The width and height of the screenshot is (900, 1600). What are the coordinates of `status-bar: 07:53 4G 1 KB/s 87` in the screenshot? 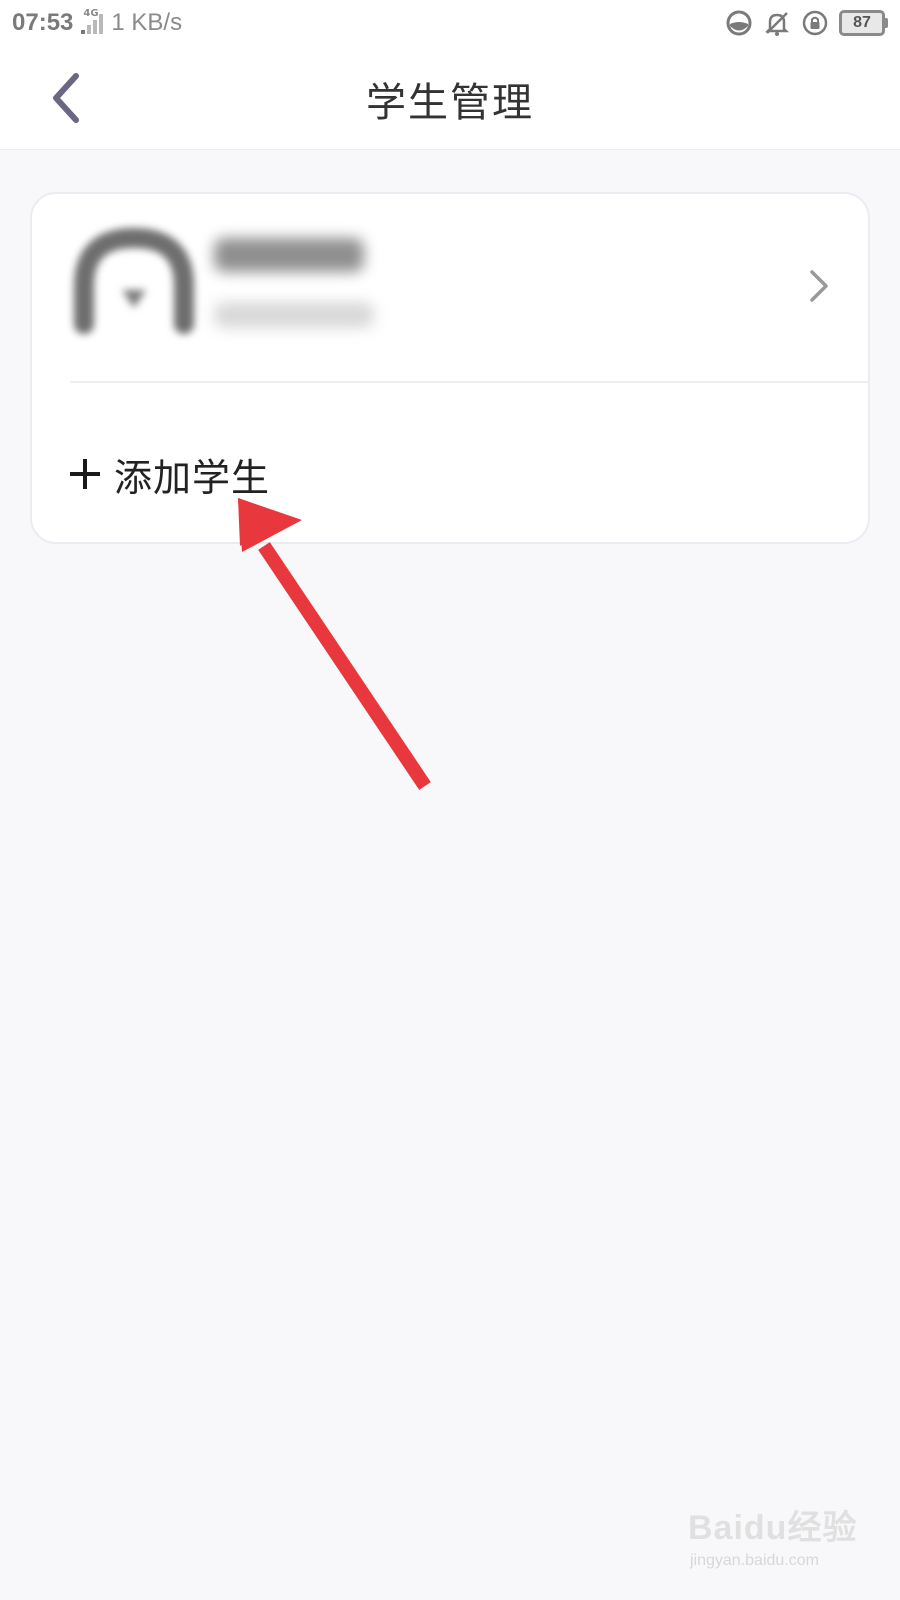 It's located at (450, 23).